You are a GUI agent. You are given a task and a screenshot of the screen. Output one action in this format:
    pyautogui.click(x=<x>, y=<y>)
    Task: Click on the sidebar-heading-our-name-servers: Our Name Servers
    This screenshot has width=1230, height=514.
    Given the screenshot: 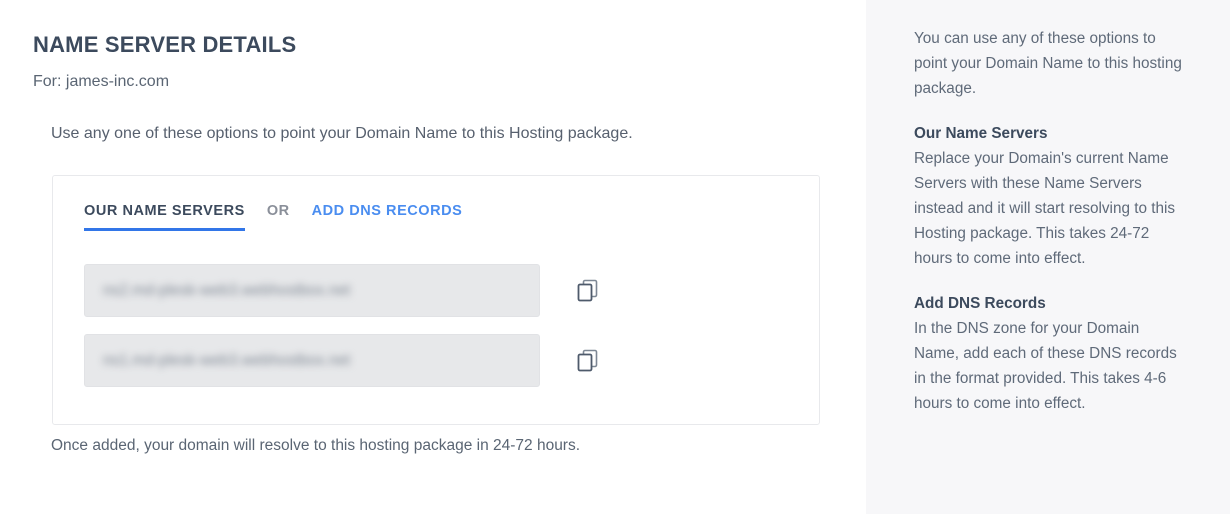 What is the action you would take?
    pyautogui.click(x=981, y=133)
    